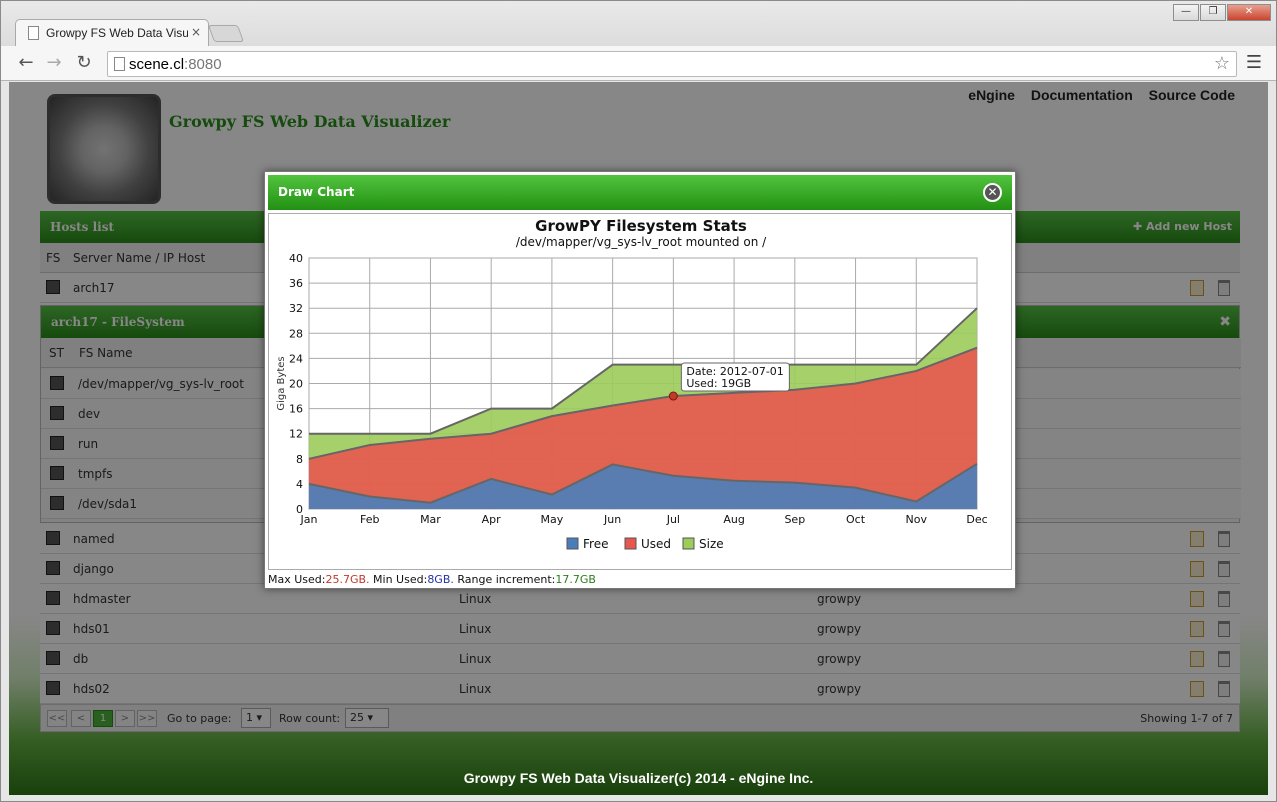 The width and height of the screenshot is (1277, 802). I want to click on y-tick-label: 12, so click(296, 434).